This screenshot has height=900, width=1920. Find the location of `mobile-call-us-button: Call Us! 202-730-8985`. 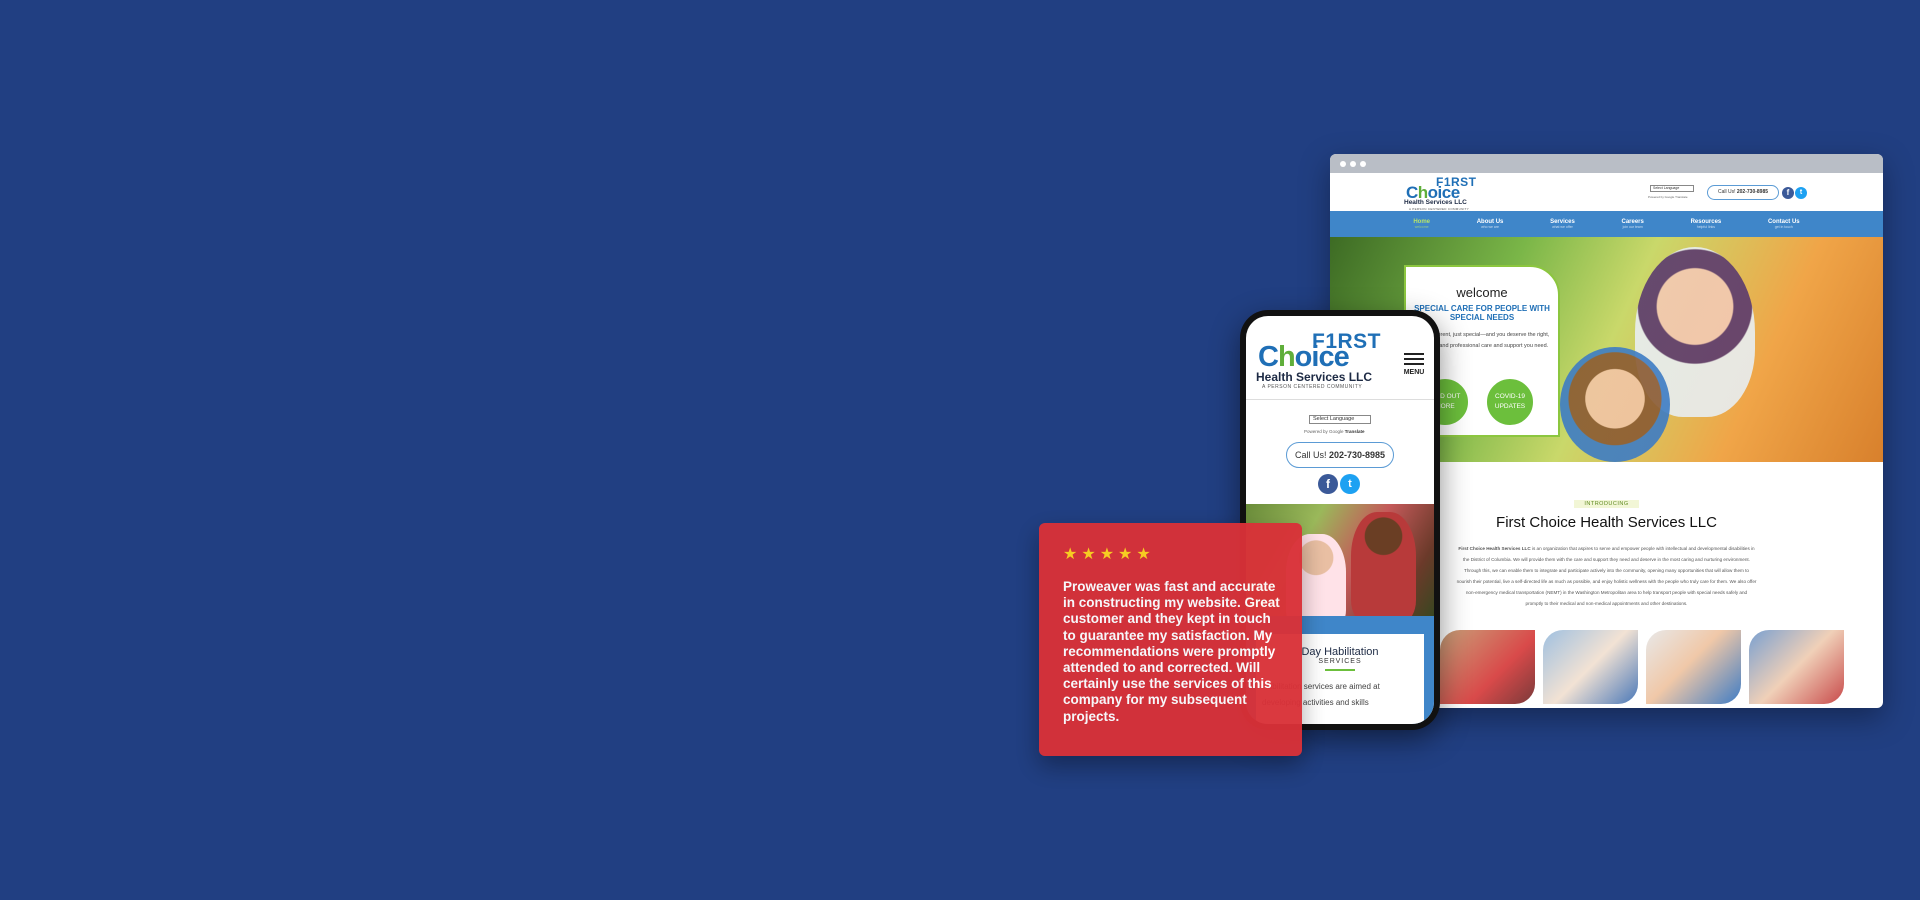

mobile-call-us-button: Call Us! 202-730-8985 is located at coordinates (1340, 455).